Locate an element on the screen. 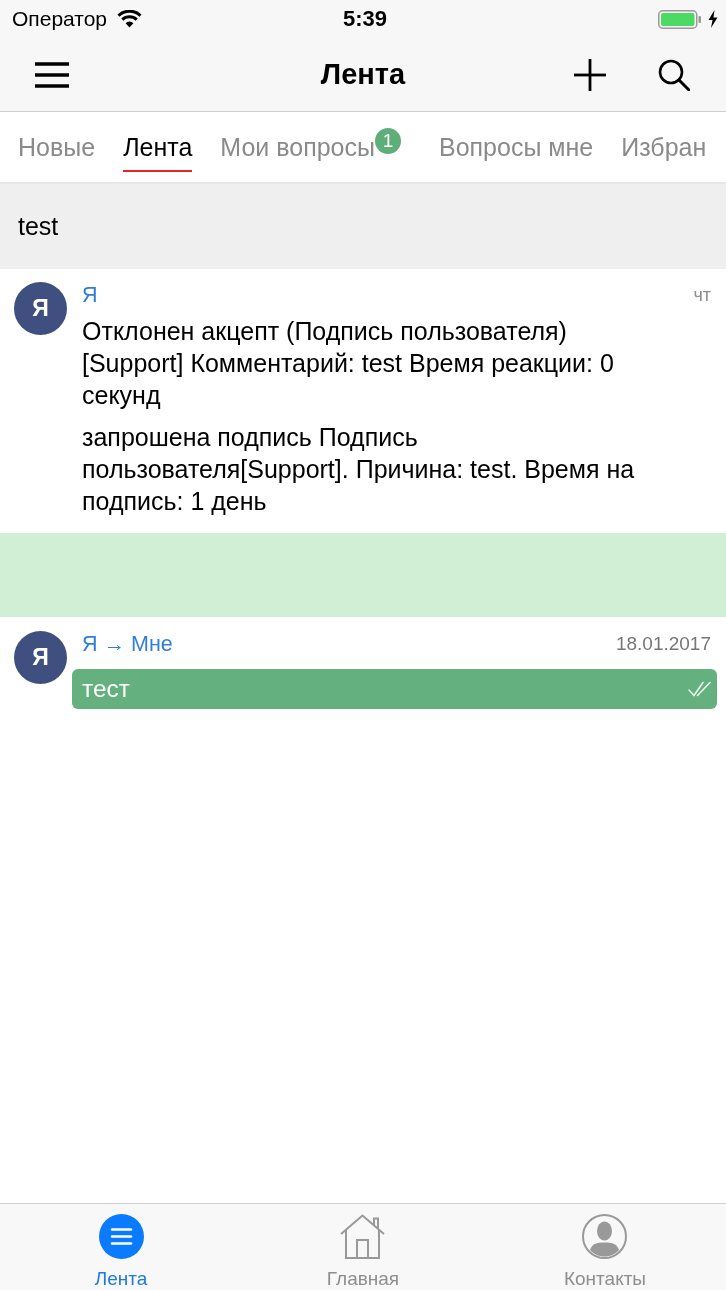  section-title: test is located at coordinates (38, 226).